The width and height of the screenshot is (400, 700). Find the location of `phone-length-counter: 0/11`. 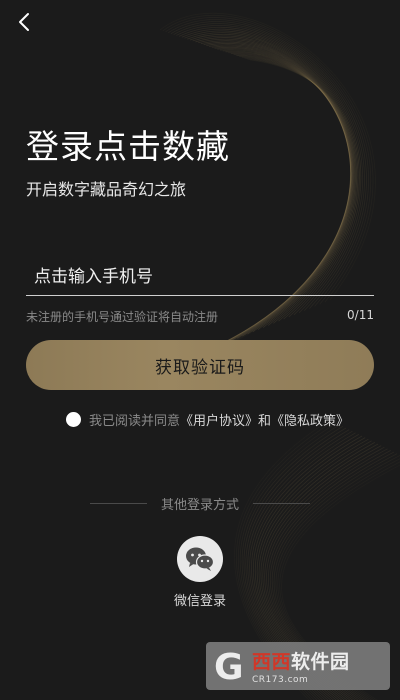

phone-length-counter: 0/11 is located at coordinates (360, 315).